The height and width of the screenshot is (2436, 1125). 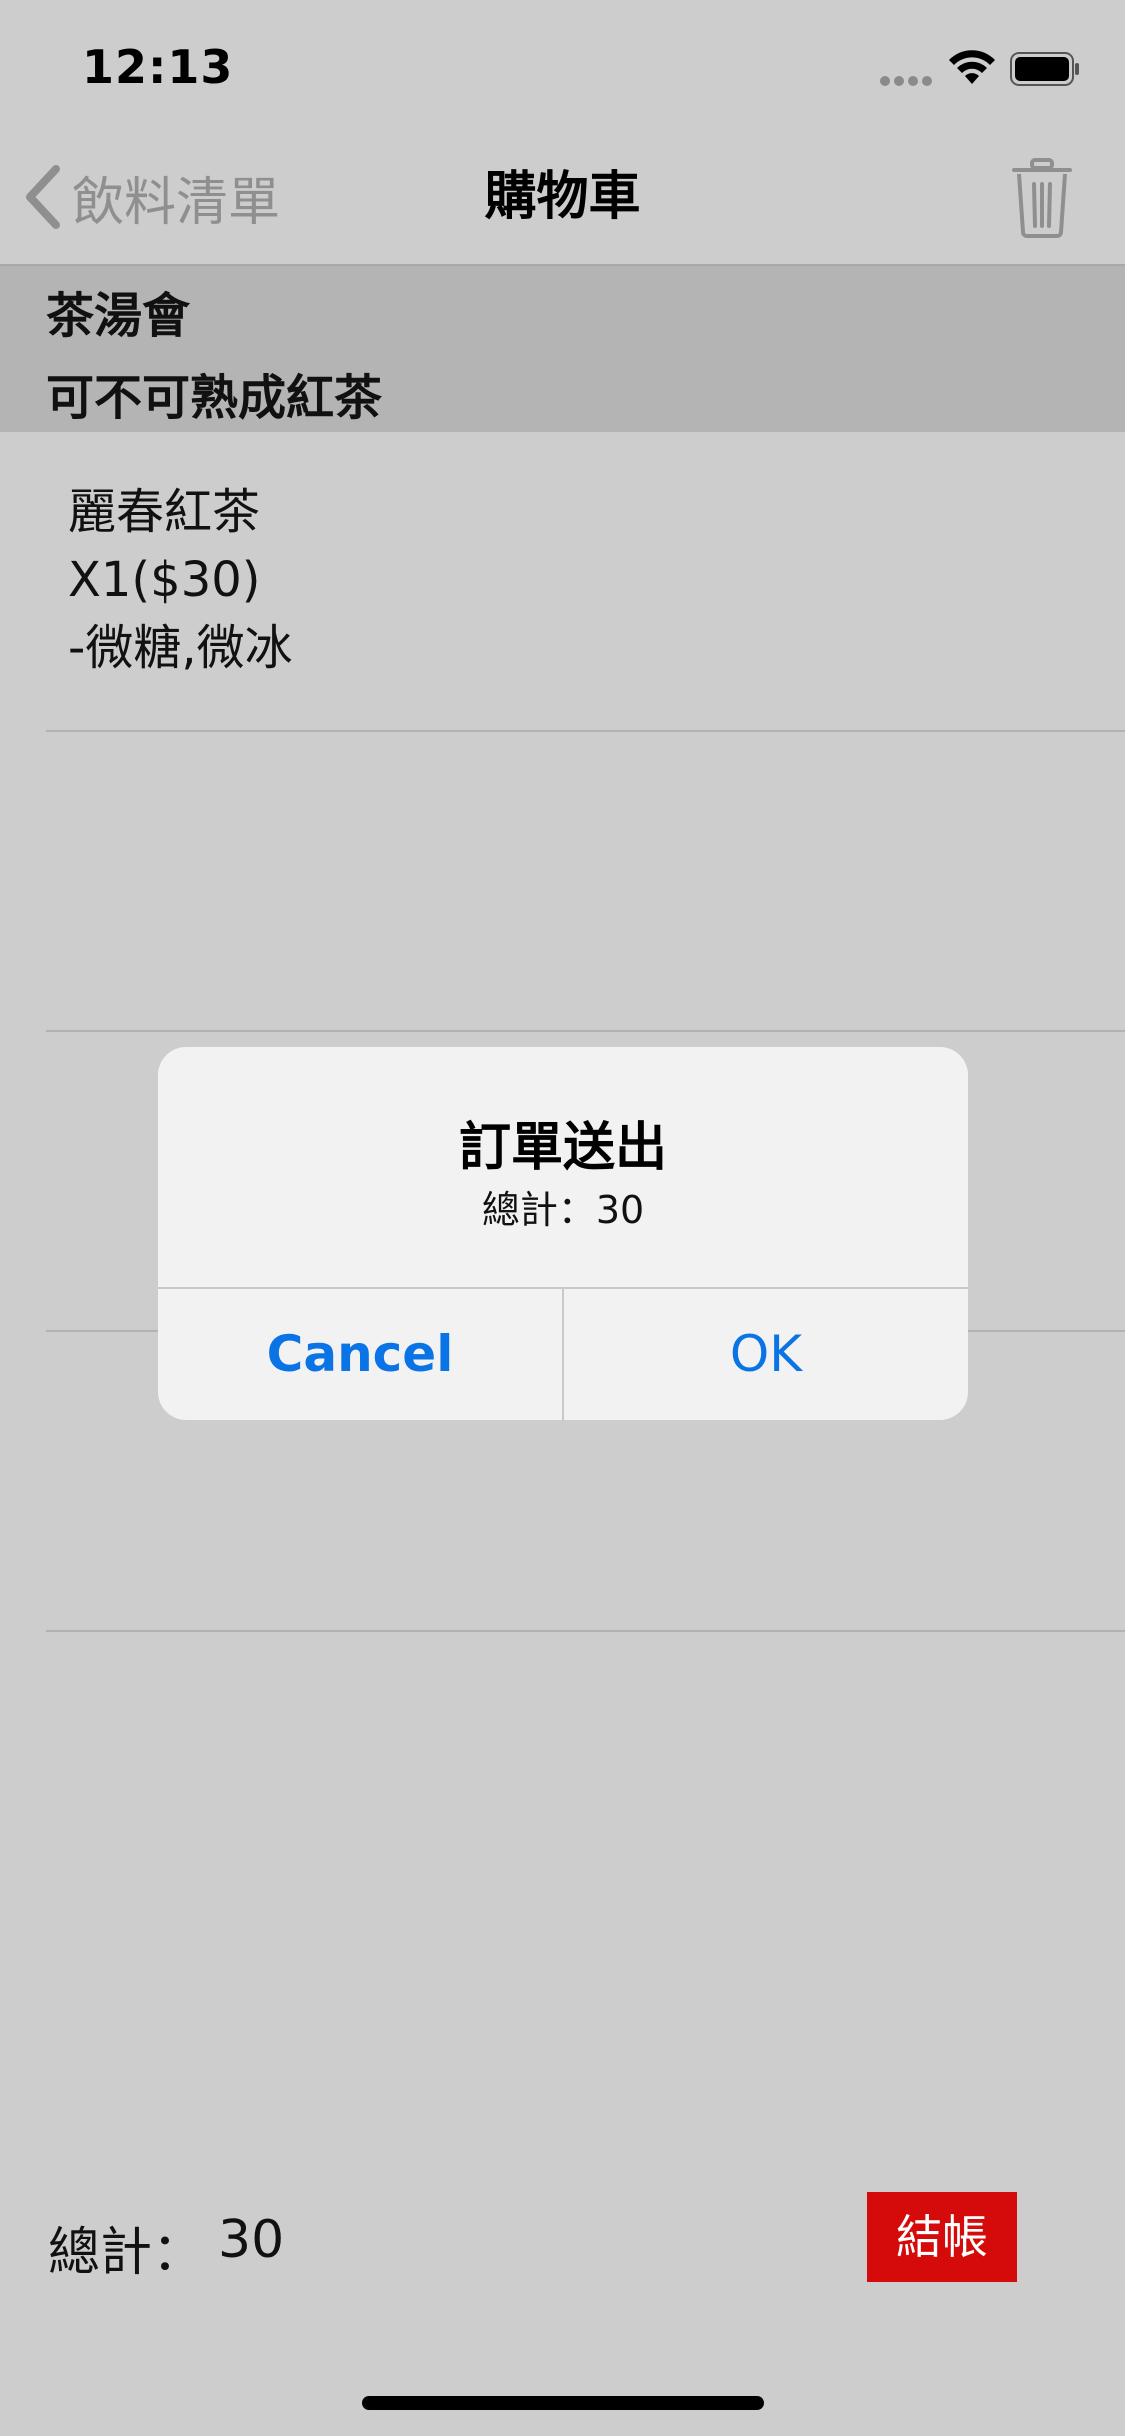 What do you see at coordinates (563, 2403) in the screenshot?
I see `home-indicator` at bounding box center [563, 2403].